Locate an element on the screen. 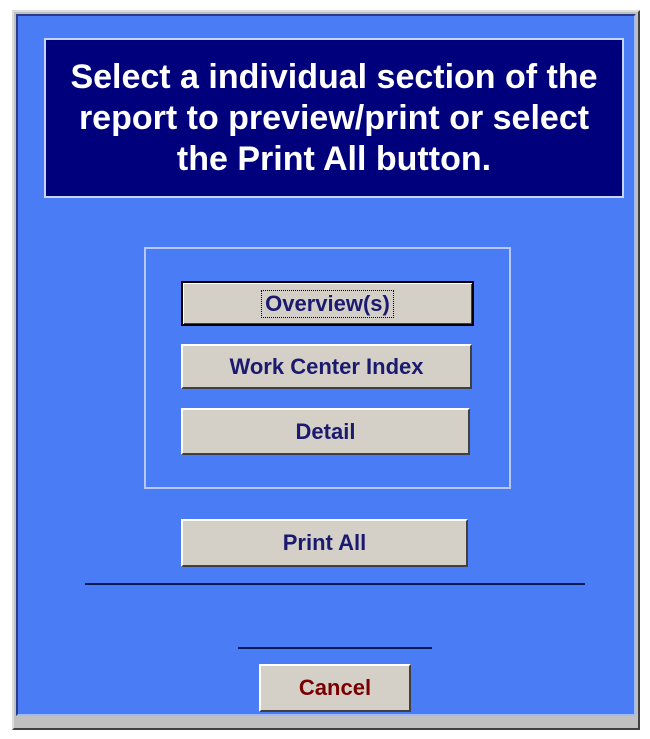  section-divider is located at coordinates (335, 584).